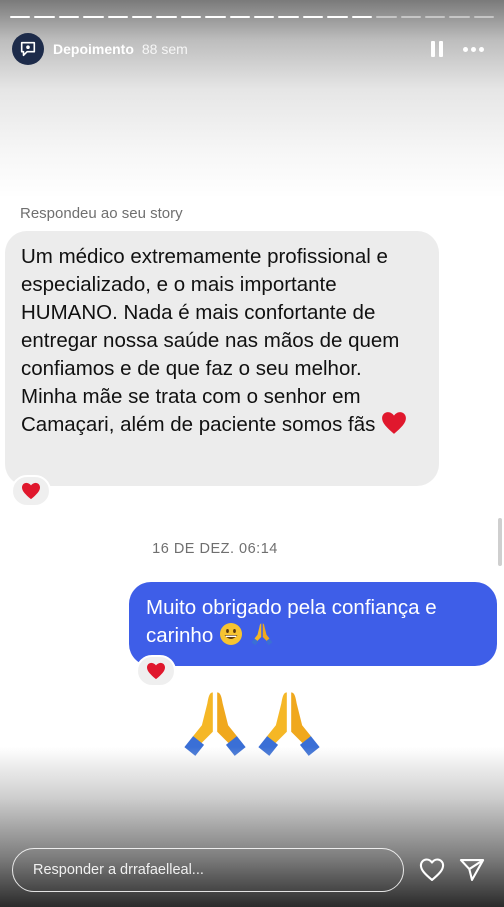  Describe the element at coordinates (394, 423) in the screenshot. I see `red-heart-icon` at that location.